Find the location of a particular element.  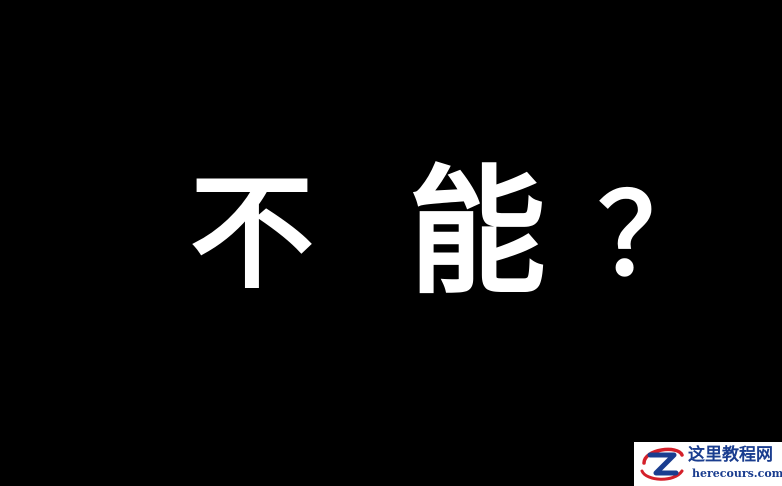

headline-char-bu: 不 is located at coordinates (252, 234).